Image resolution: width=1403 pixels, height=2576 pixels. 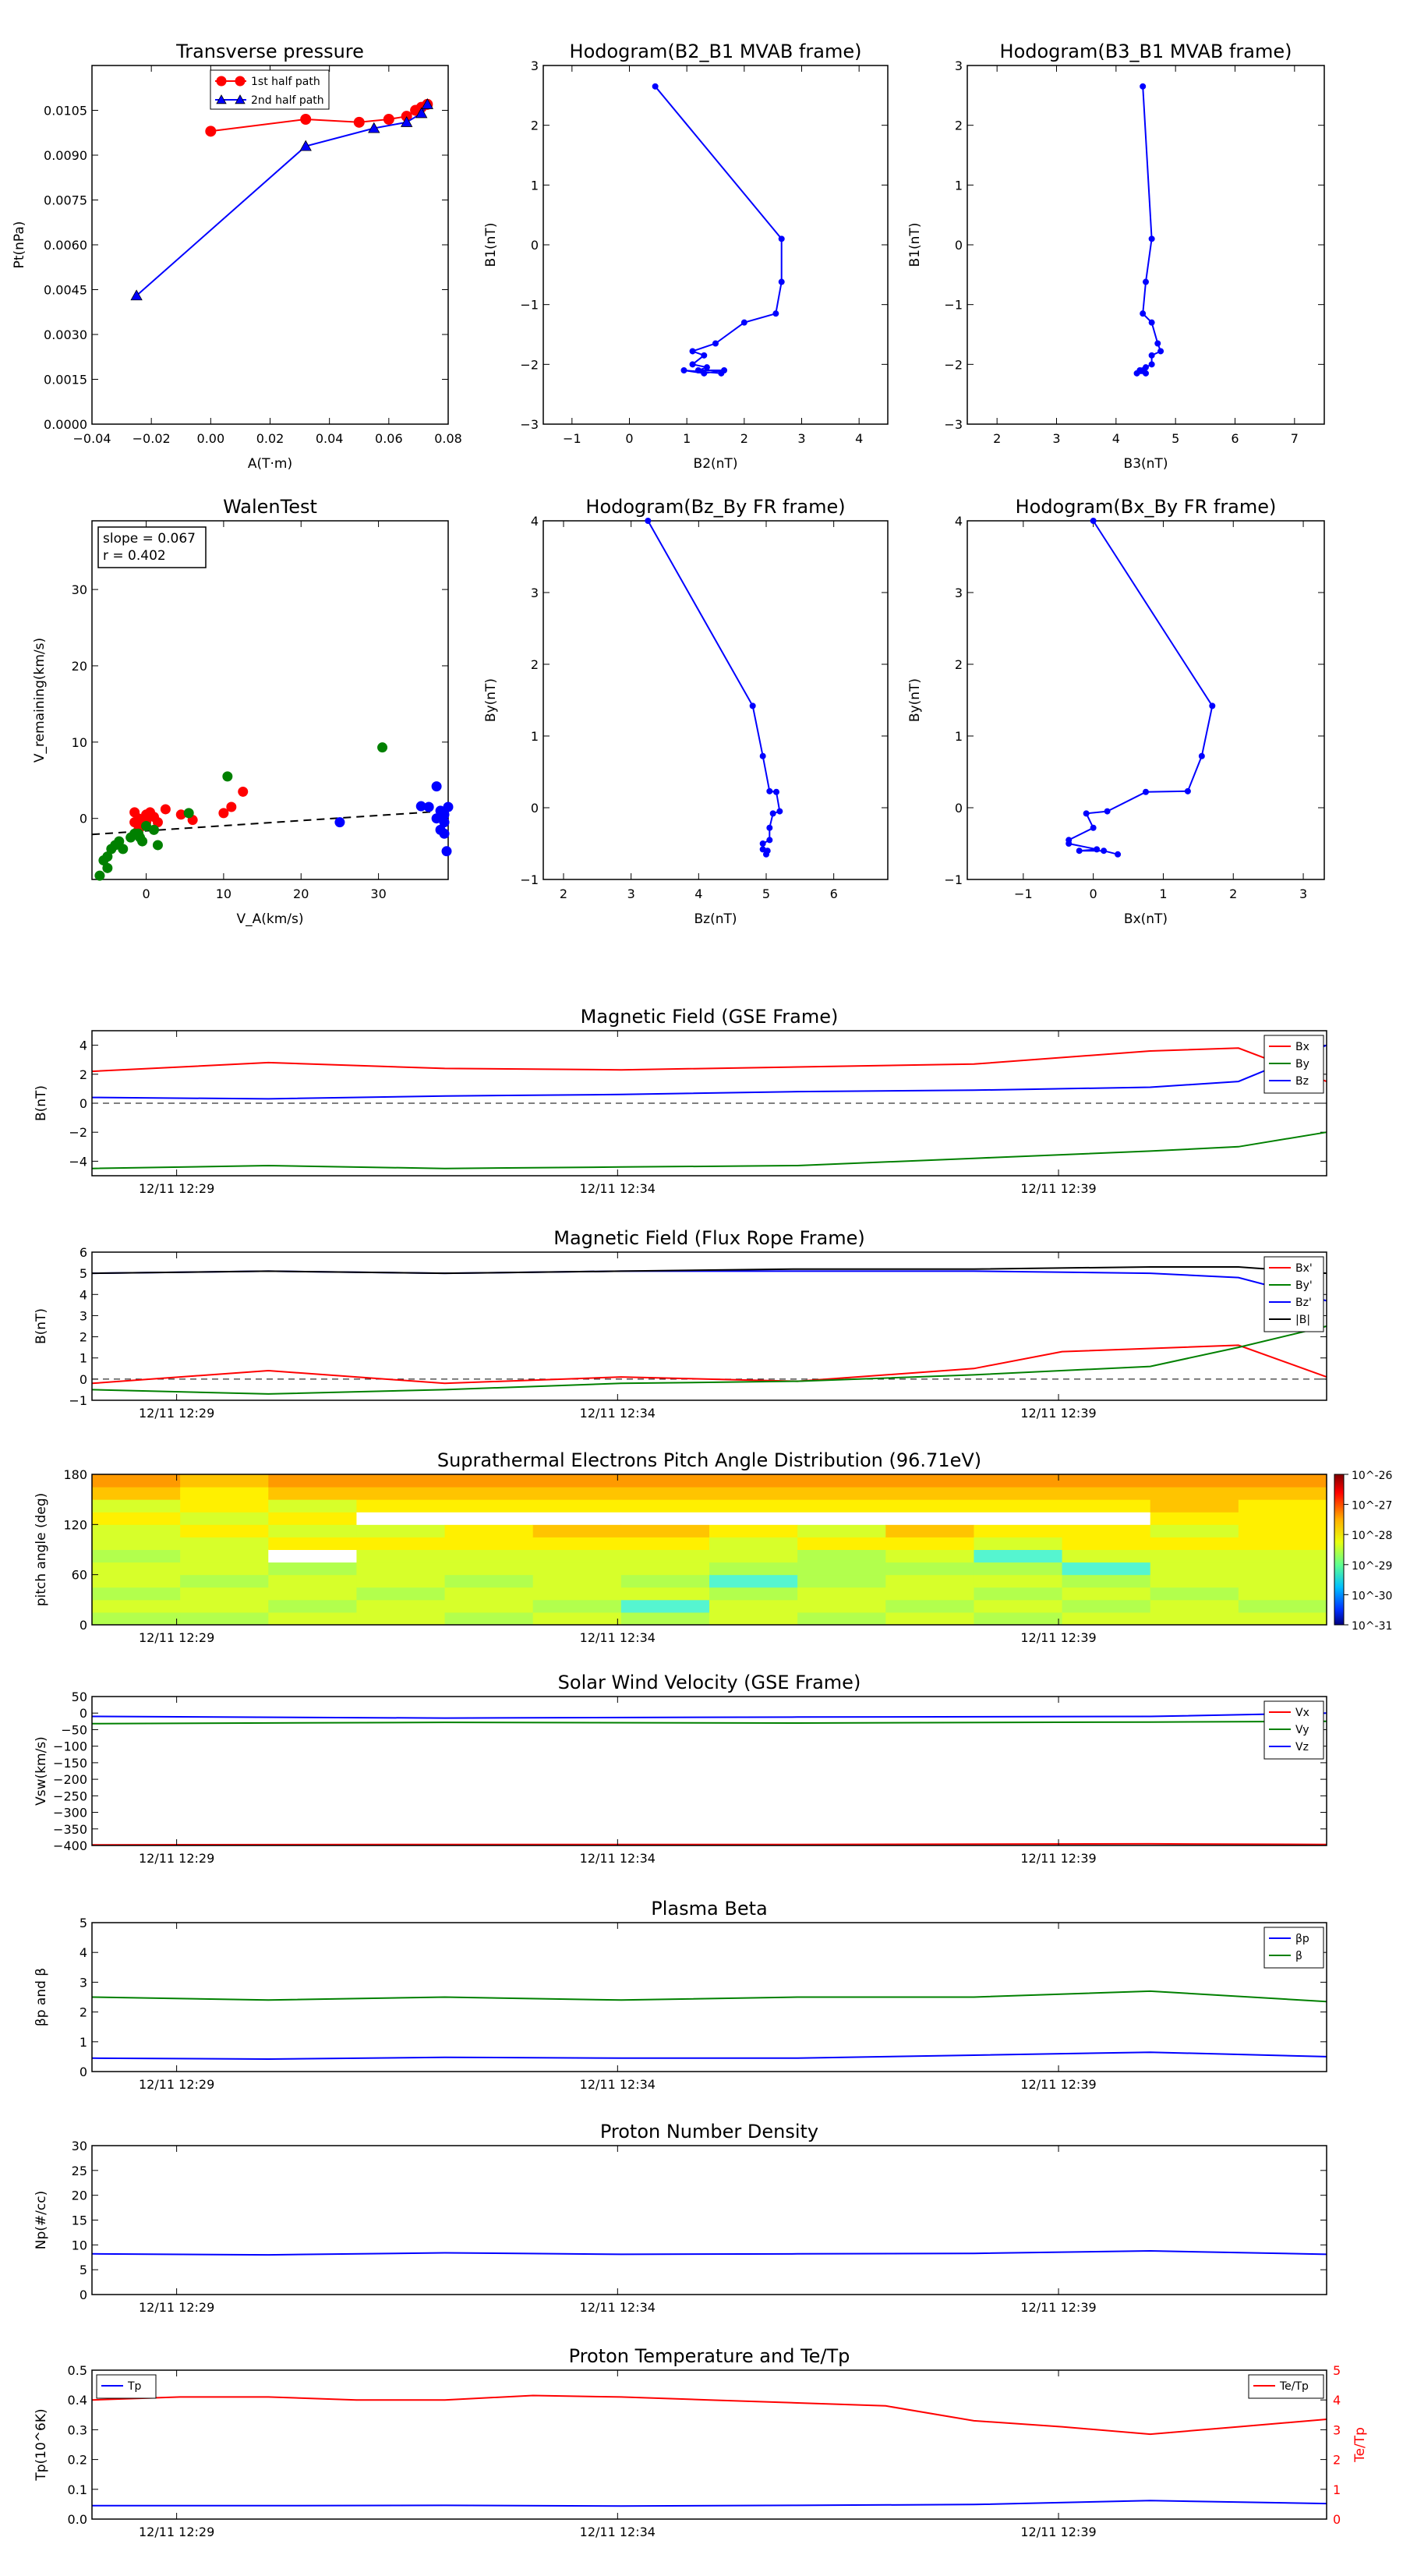 I want to click on x-tick-label: 3, so click(x=1303, y=893).